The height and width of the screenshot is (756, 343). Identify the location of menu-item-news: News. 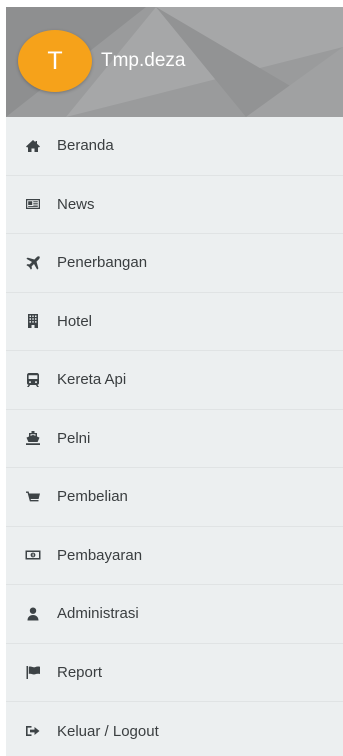
(174, 205).